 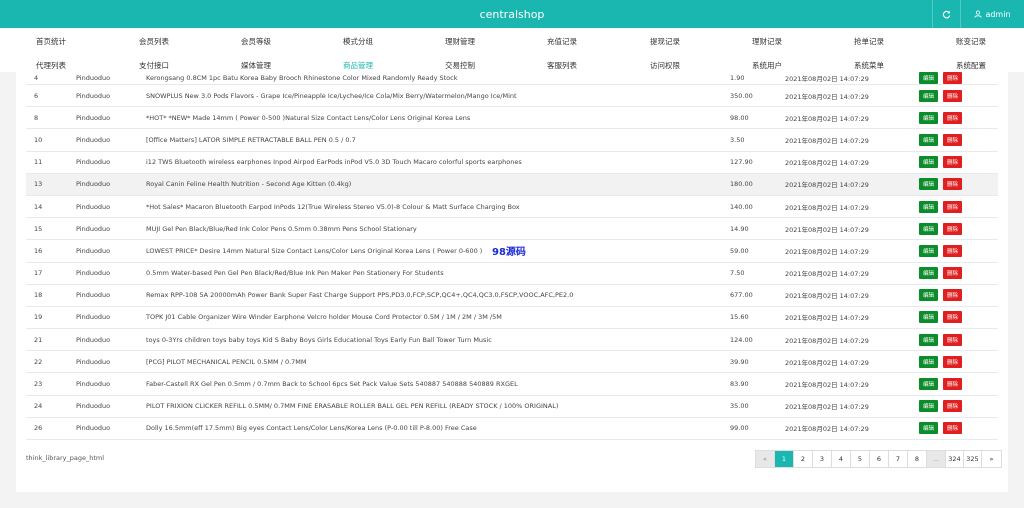 I want to click on page-button: 2, so click(x=803, y=459).